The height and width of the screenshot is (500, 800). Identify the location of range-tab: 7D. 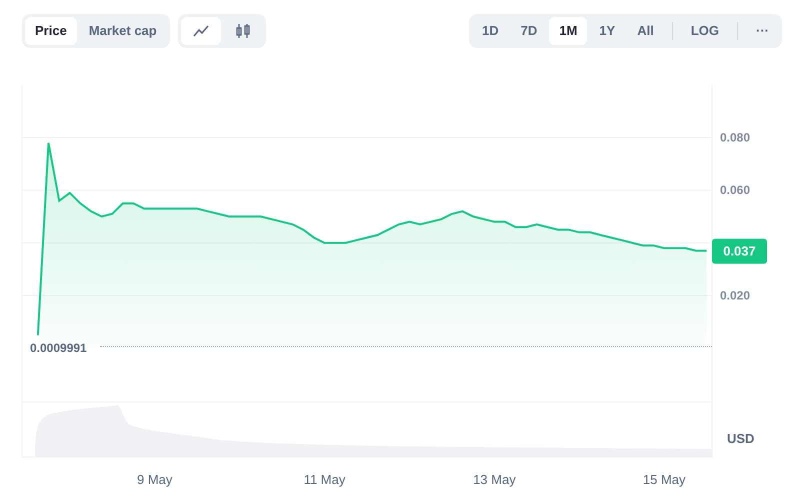
(529, 31).